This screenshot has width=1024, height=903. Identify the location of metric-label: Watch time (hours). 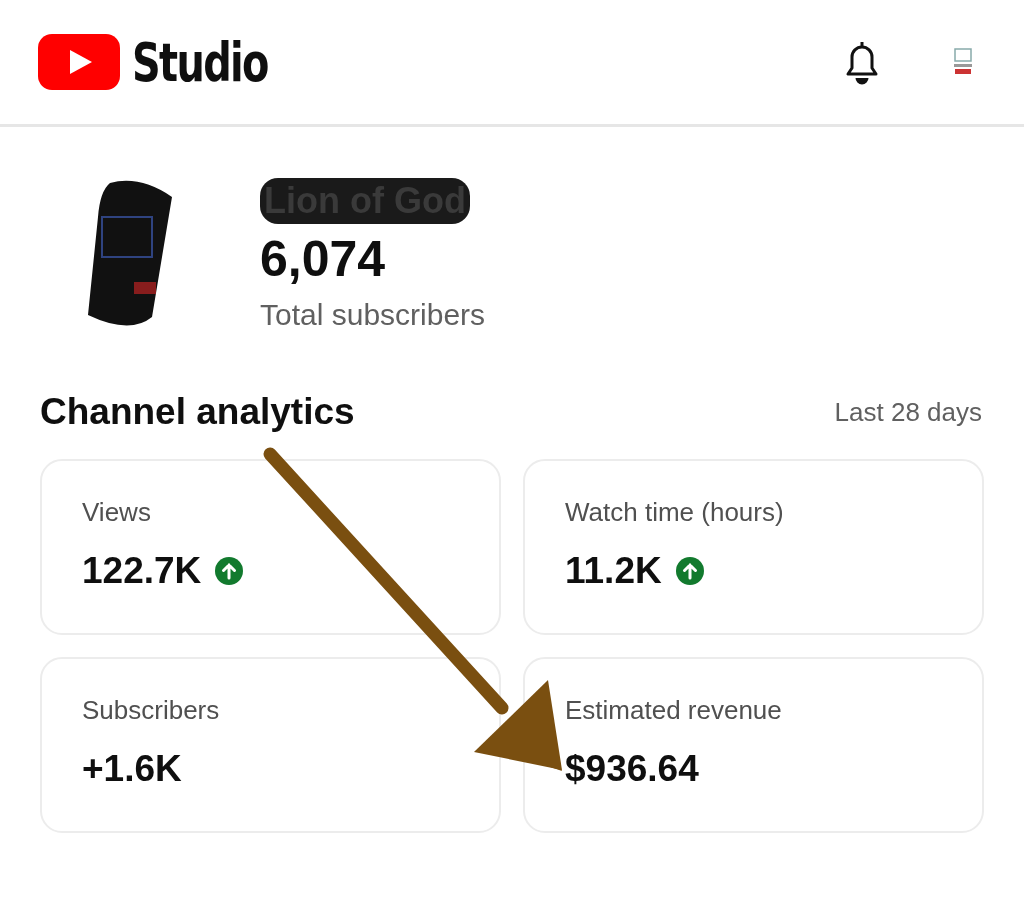
(675, 512).